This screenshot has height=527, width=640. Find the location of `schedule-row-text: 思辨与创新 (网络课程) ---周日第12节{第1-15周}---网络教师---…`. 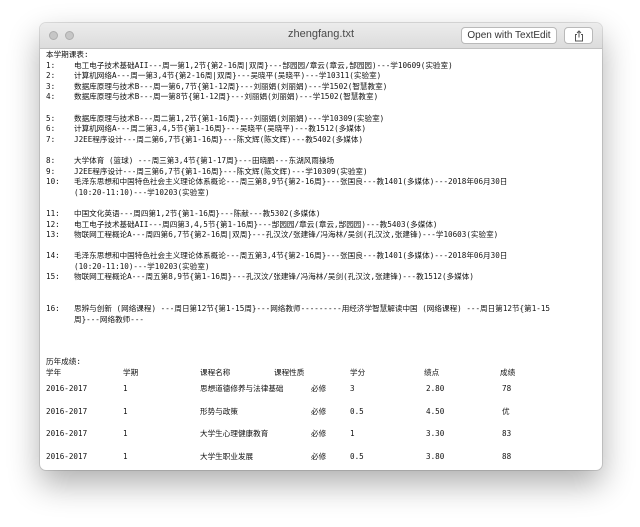

schedule-row-text: 思辨与创新 (网络课程) ---周日第12节{第1-15周}---网络教师---… is located at coordinates (312, 309).